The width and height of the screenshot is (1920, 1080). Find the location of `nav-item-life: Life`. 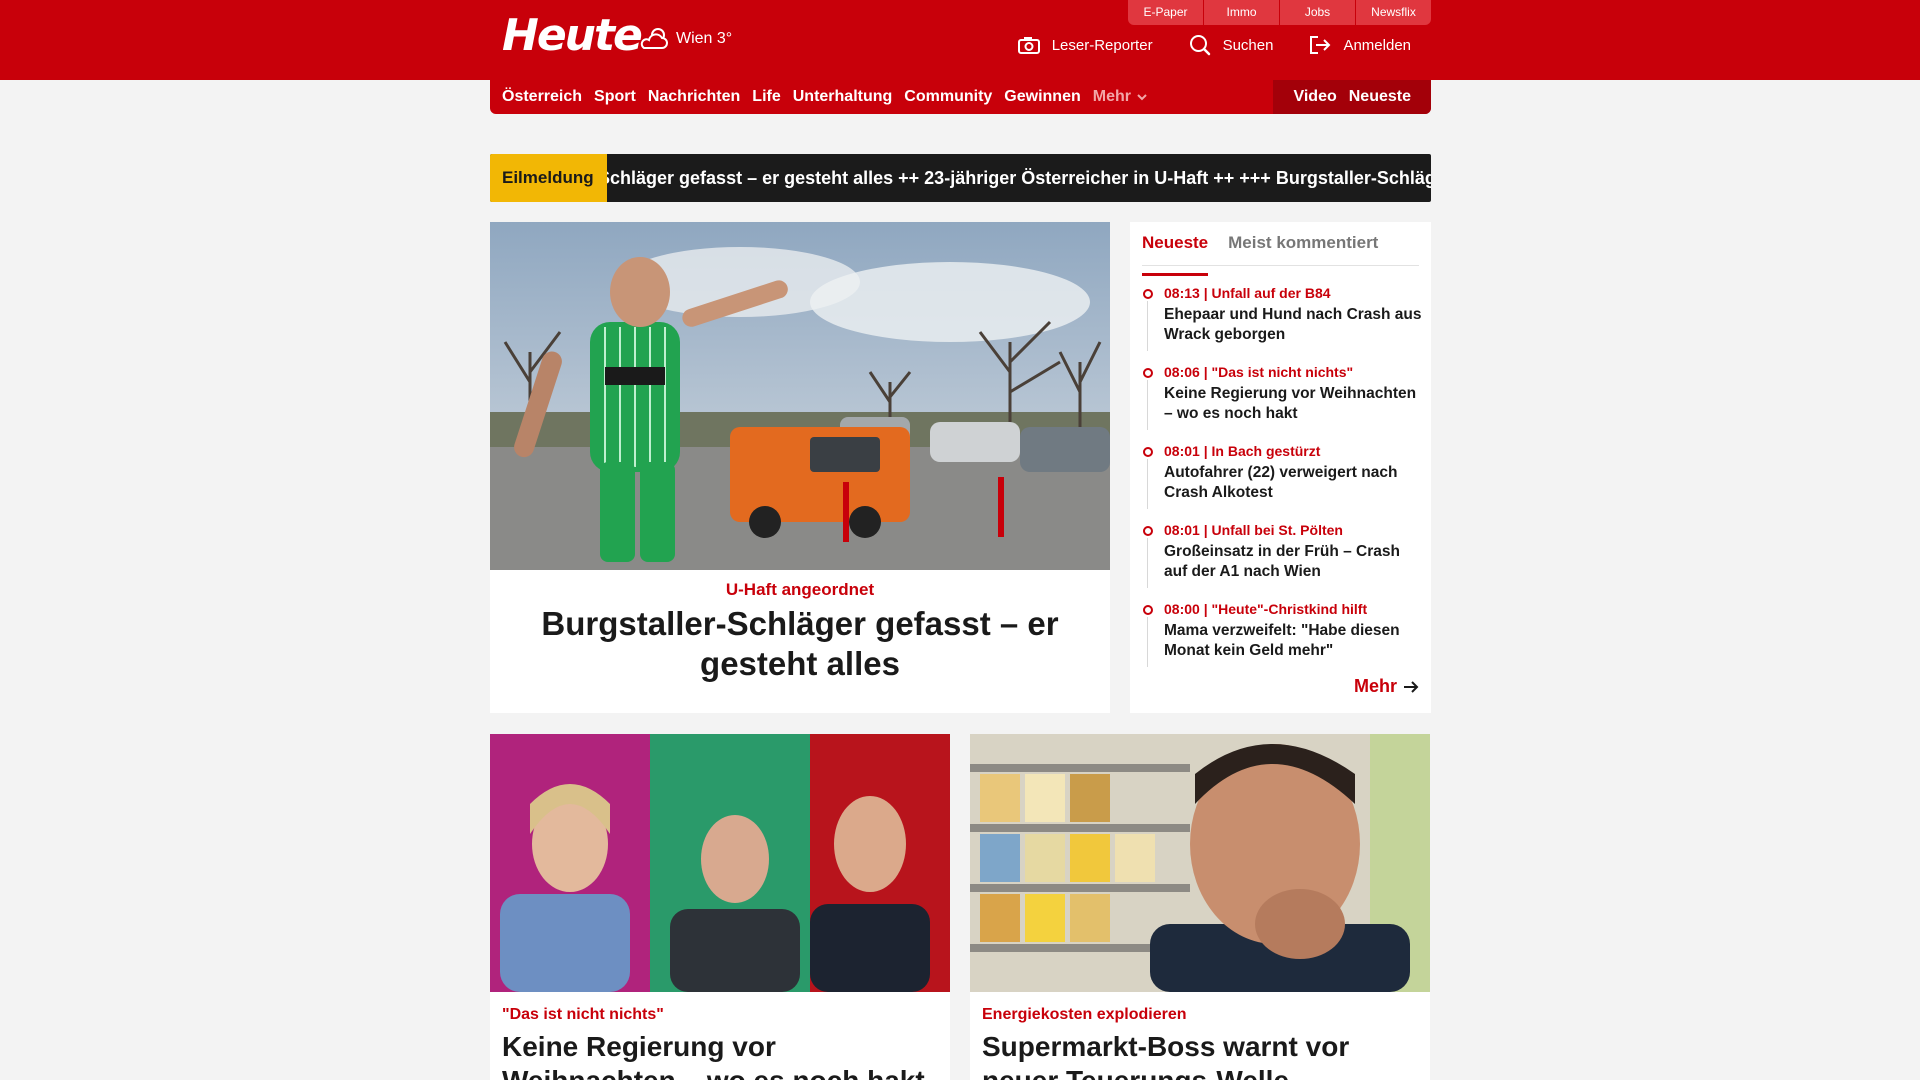

nav-item-life: Life is located at coordinates (766, 97).